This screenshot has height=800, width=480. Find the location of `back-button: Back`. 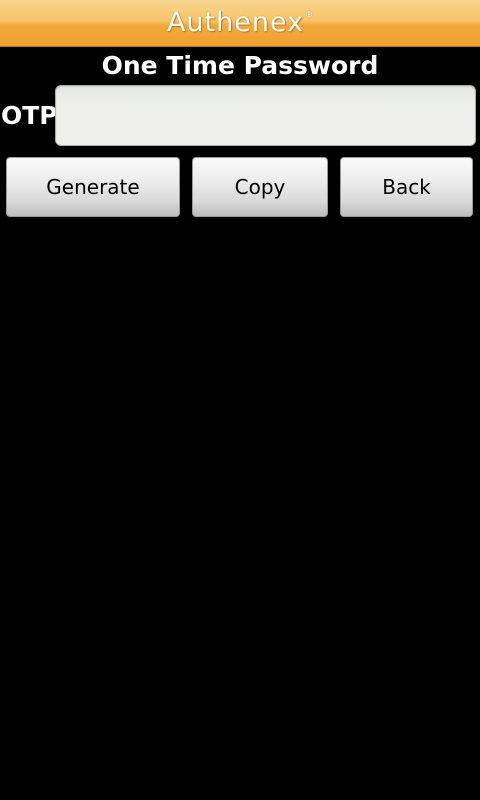

back-button: Back is located at coordinates (406, 187).